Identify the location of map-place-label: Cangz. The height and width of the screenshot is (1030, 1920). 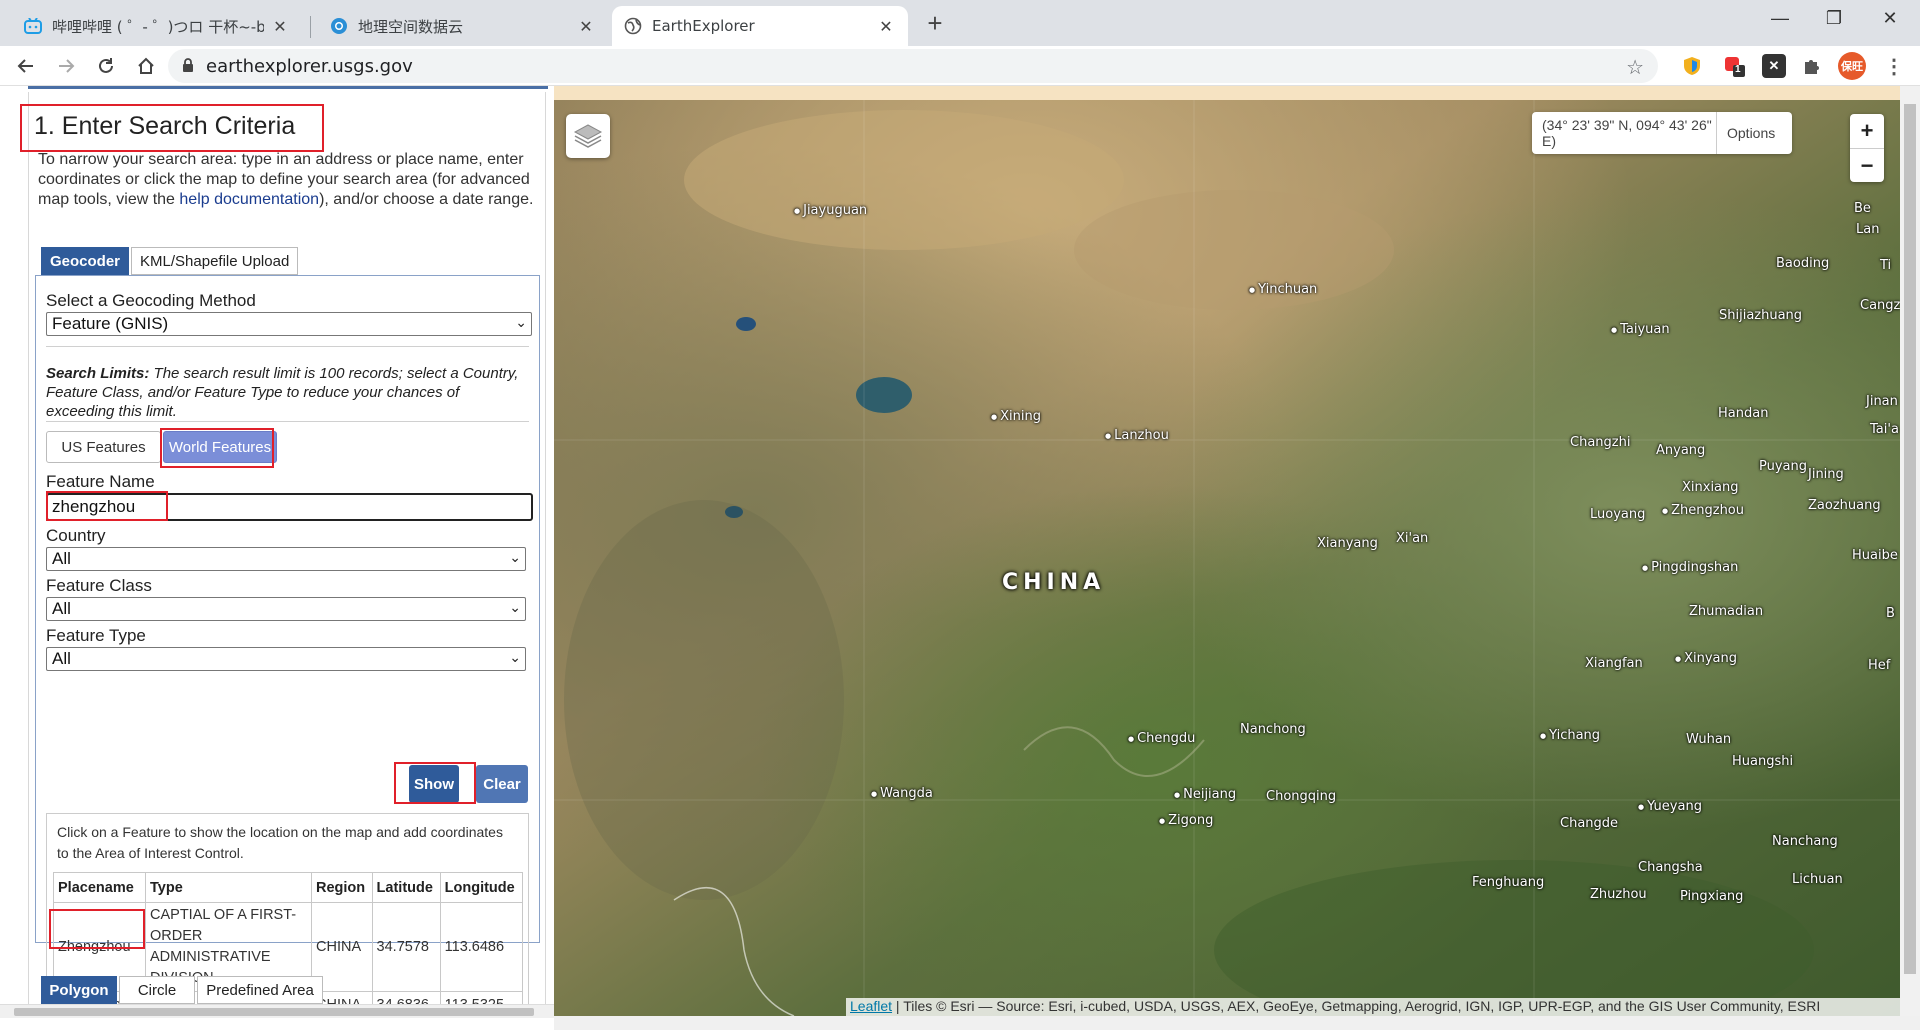
(1880, 305).